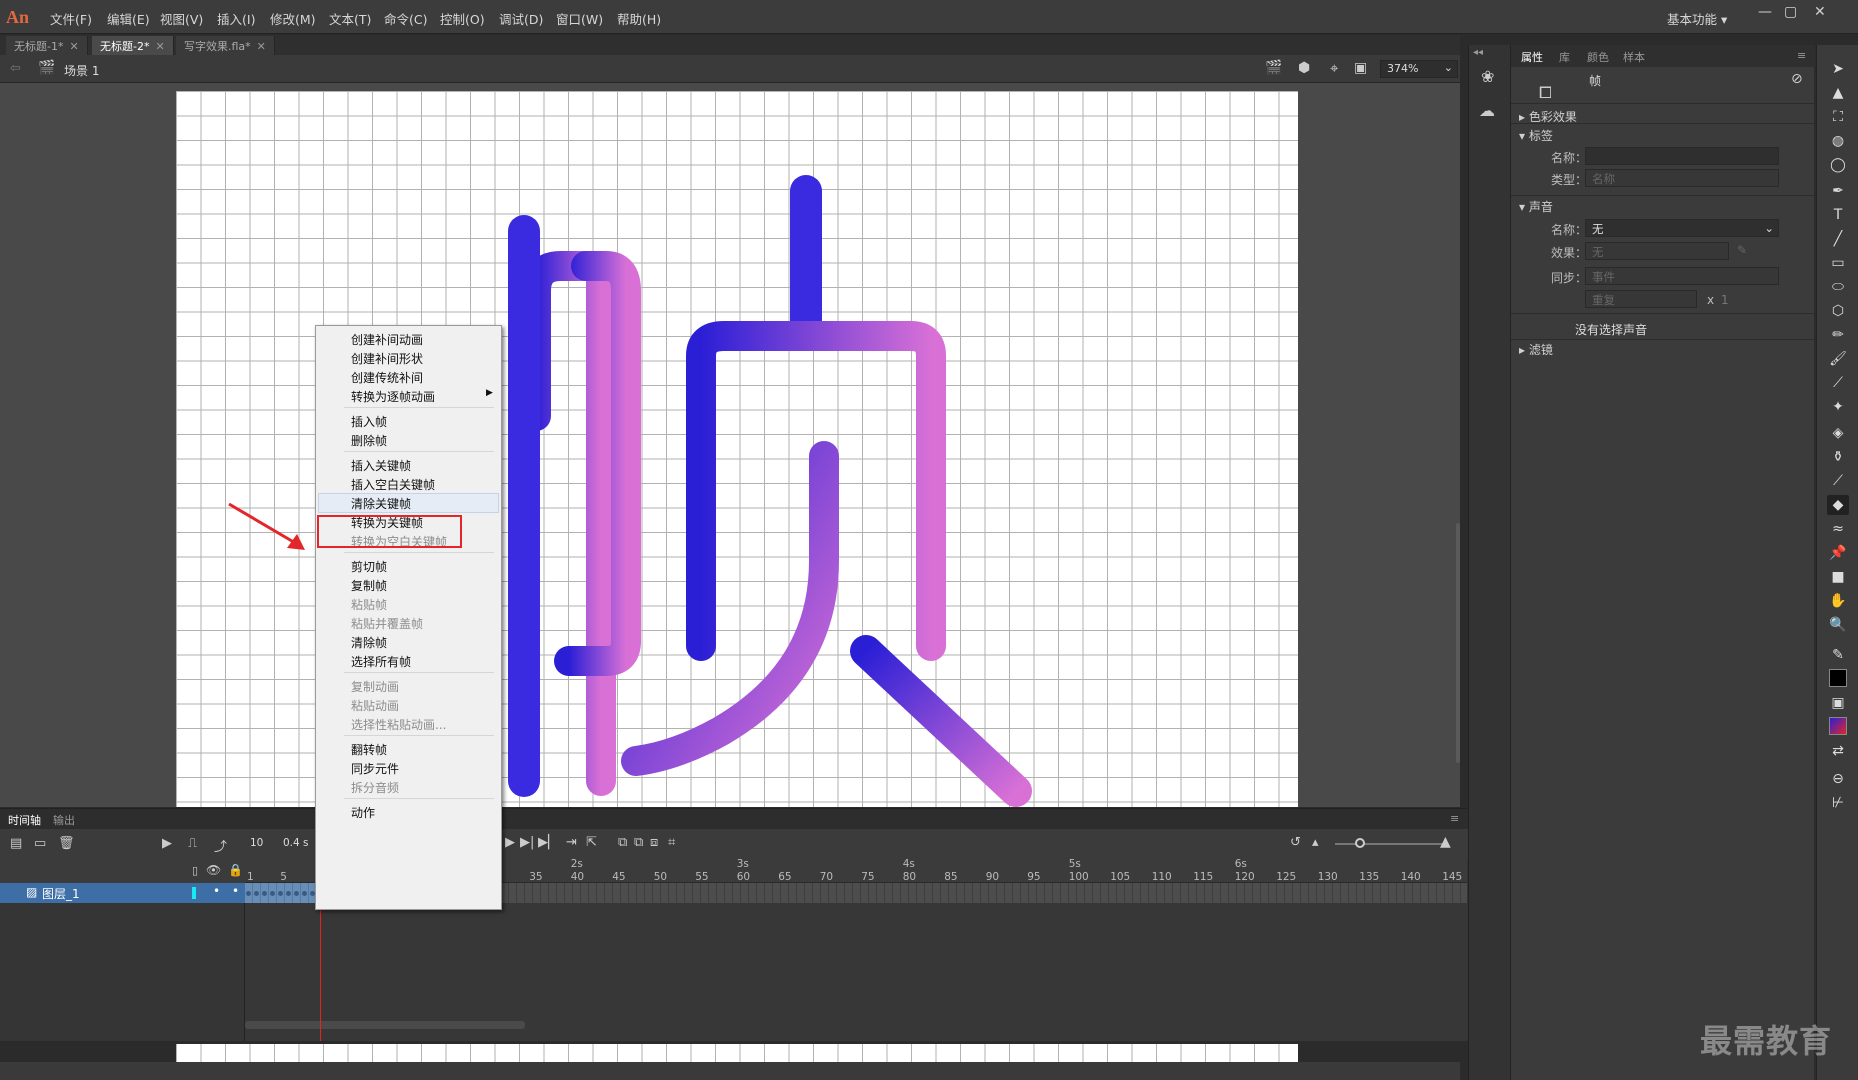  I want to click on menu-modify: 修改(M), so click(293, 18).